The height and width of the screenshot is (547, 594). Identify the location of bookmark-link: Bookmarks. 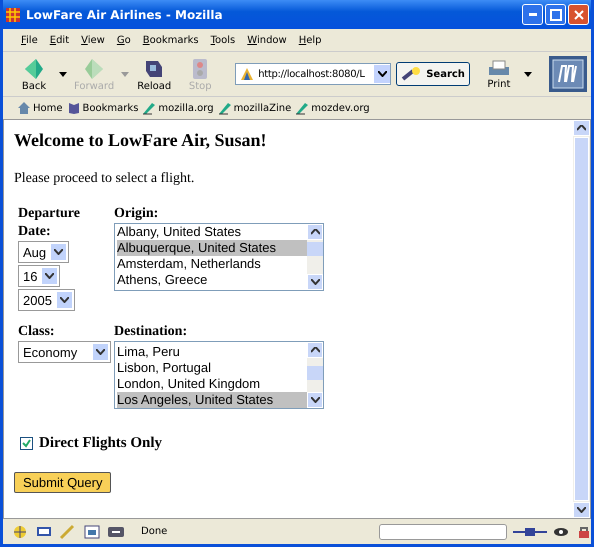
(102, 108).